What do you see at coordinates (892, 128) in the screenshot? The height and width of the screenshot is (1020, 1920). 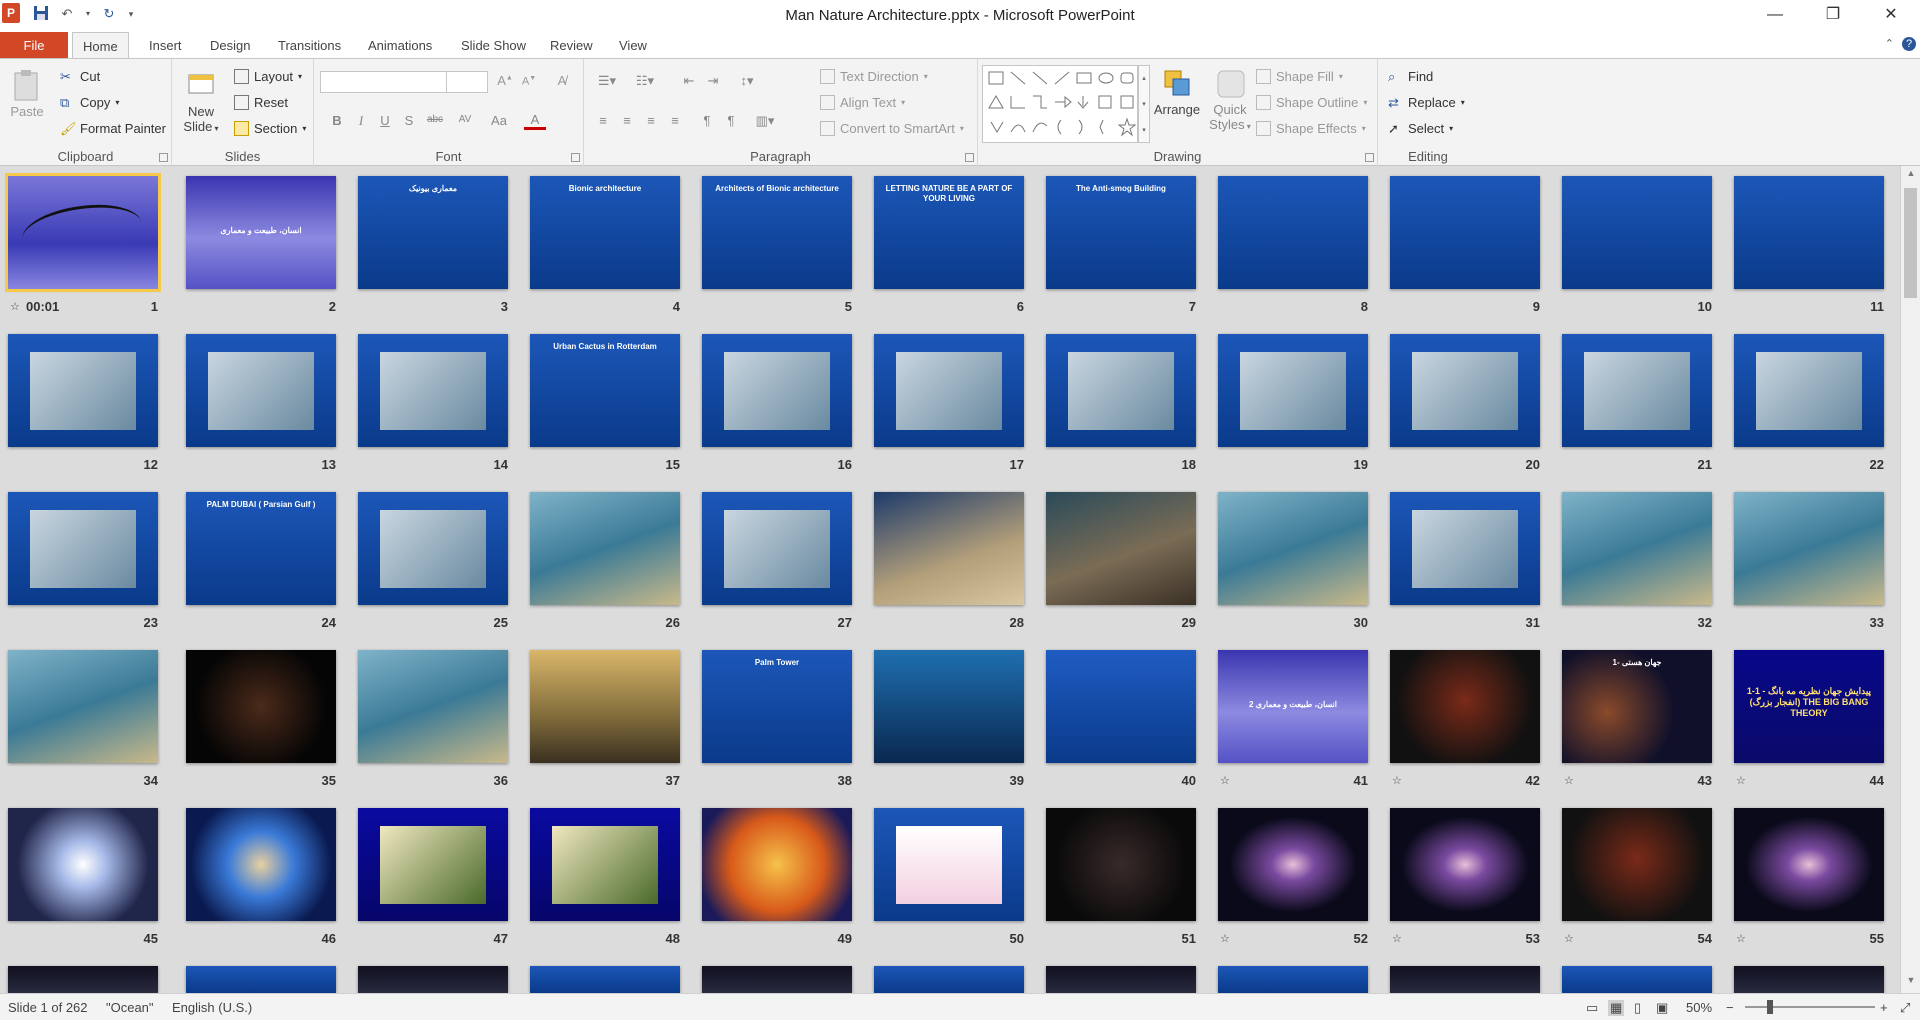 I see `convert-smartart-button: Convert to SmartArt ▾` at bounding box center [892, 128].